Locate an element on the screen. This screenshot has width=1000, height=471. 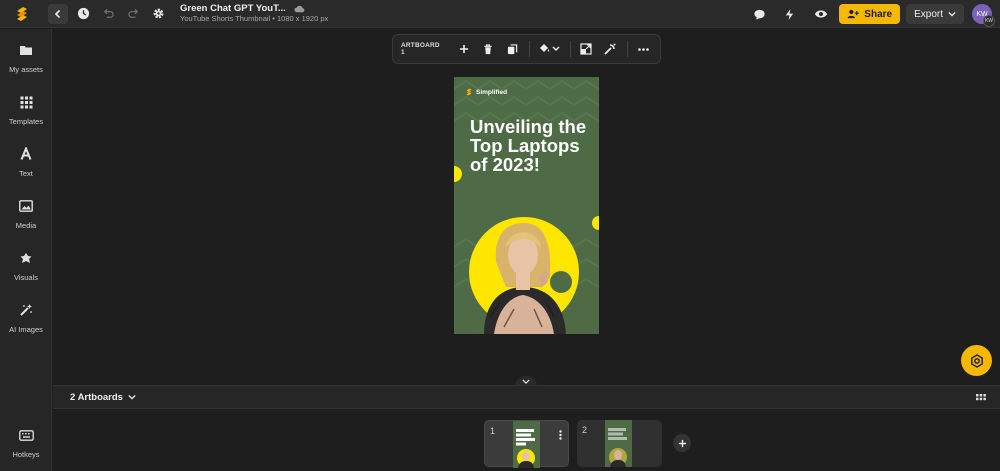
grid-icon is located at coordinates (26, 102).